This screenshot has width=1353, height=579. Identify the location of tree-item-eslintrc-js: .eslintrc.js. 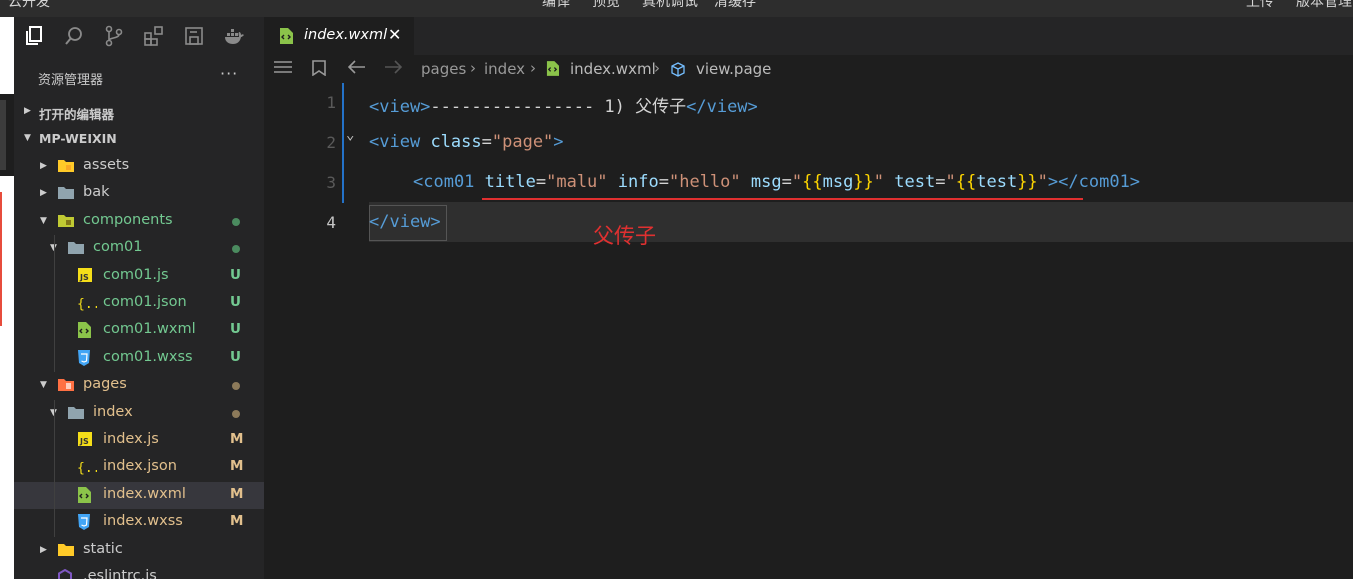
(139, 571).